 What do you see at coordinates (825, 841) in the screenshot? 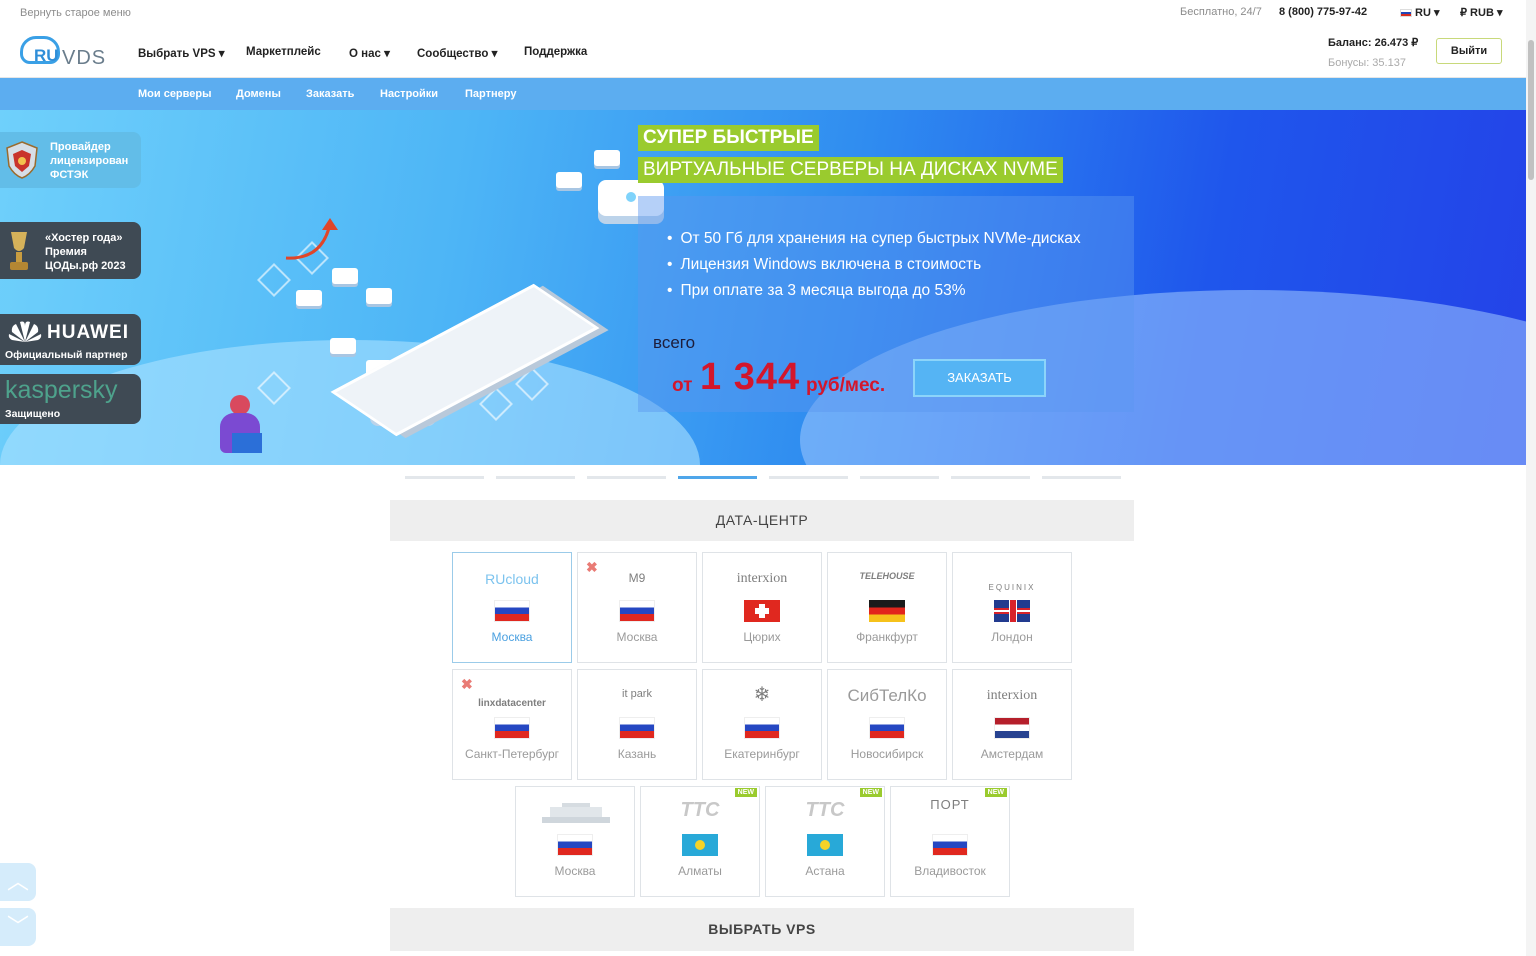
I see `datacenter-astana: NEW TTC Астана` at bounding box center [825, 841].